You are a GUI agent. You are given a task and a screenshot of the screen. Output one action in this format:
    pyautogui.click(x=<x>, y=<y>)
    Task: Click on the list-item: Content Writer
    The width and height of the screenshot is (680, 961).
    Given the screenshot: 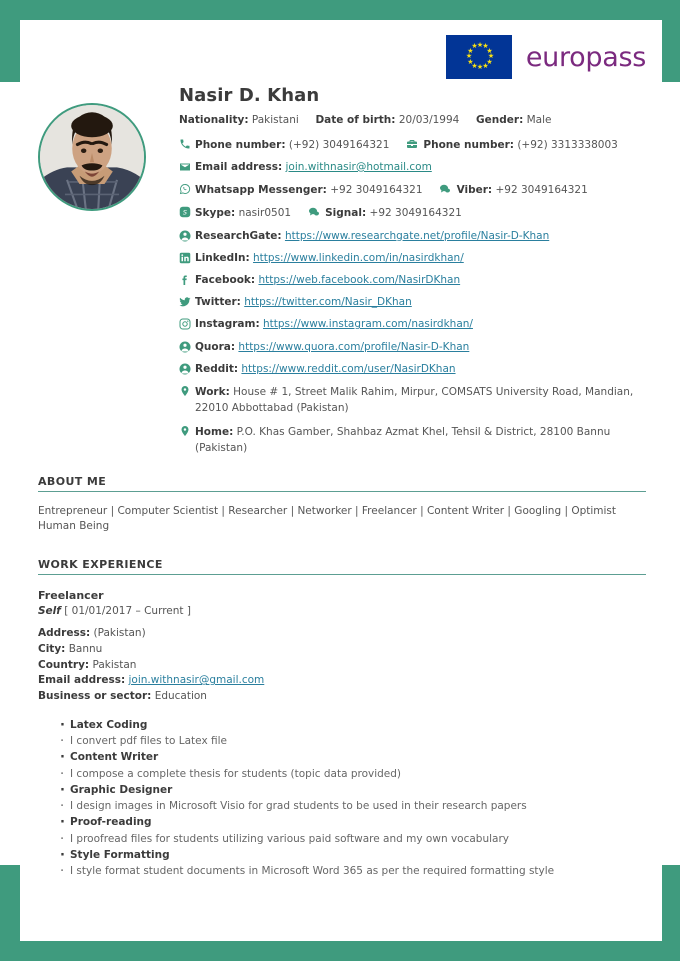 What is the action you would take?
    pyautogui.click(x=353, y=758)
    